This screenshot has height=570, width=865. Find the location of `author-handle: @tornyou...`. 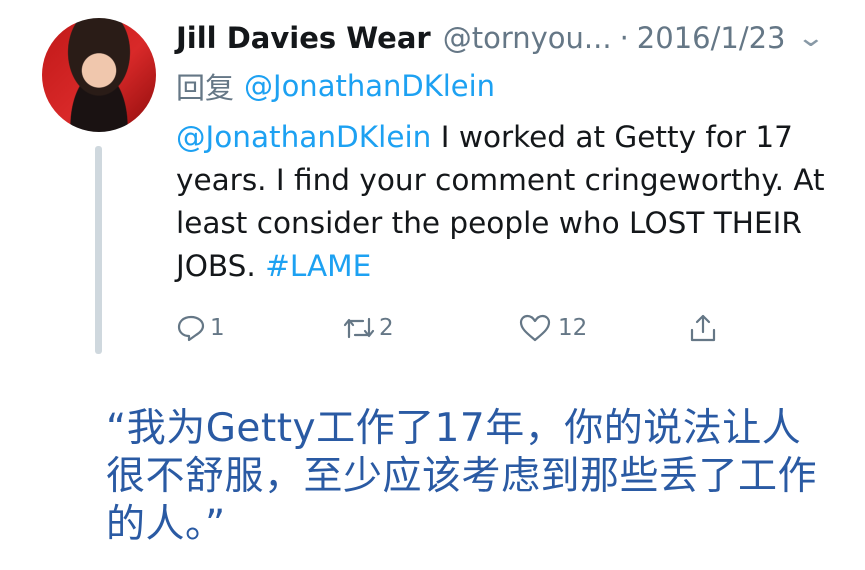

author-handle: @tornyou... is located at coordinates (527, 38).